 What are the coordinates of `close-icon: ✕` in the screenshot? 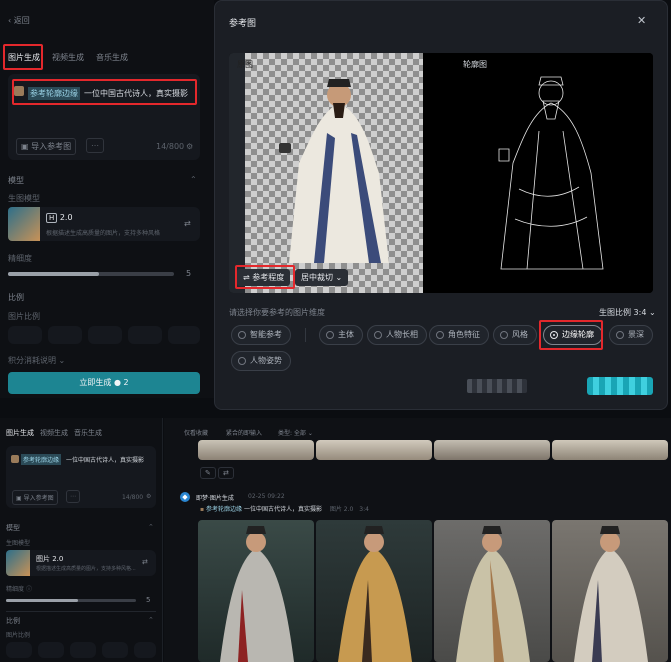 It's located at (641, 20).